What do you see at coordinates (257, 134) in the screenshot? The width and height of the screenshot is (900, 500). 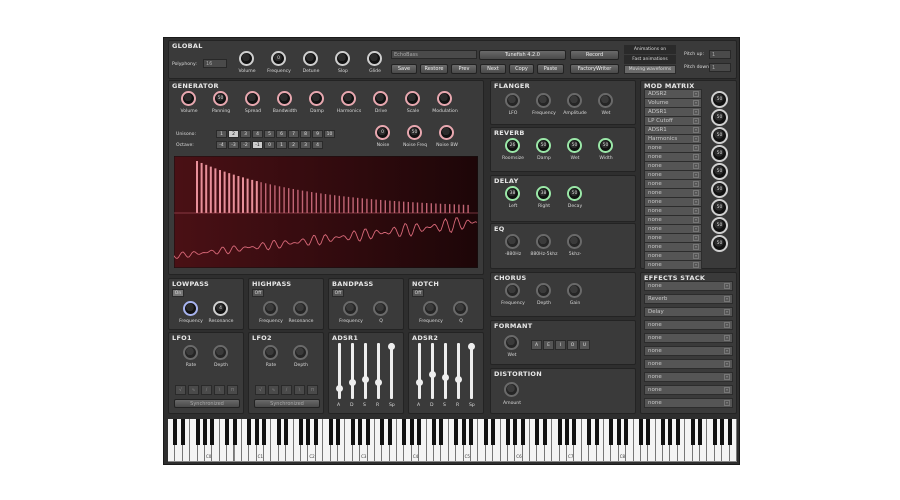 I see `unisono-4: 4` at bounding box center [257, 134].